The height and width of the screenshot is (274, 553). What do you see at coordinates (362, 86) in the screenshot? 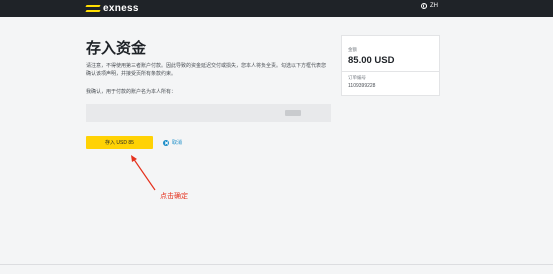
I see `order-number-value: 1109399228` at bounding box center [362, 86].